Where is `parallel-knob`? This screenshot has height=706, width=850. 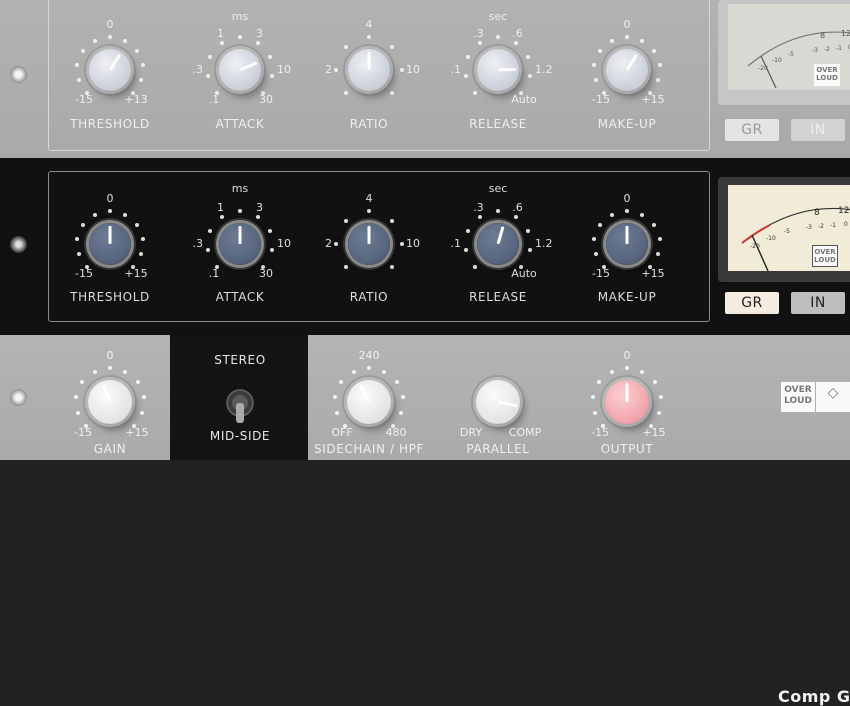
parallel-knob is located at coordinates (498, 402).